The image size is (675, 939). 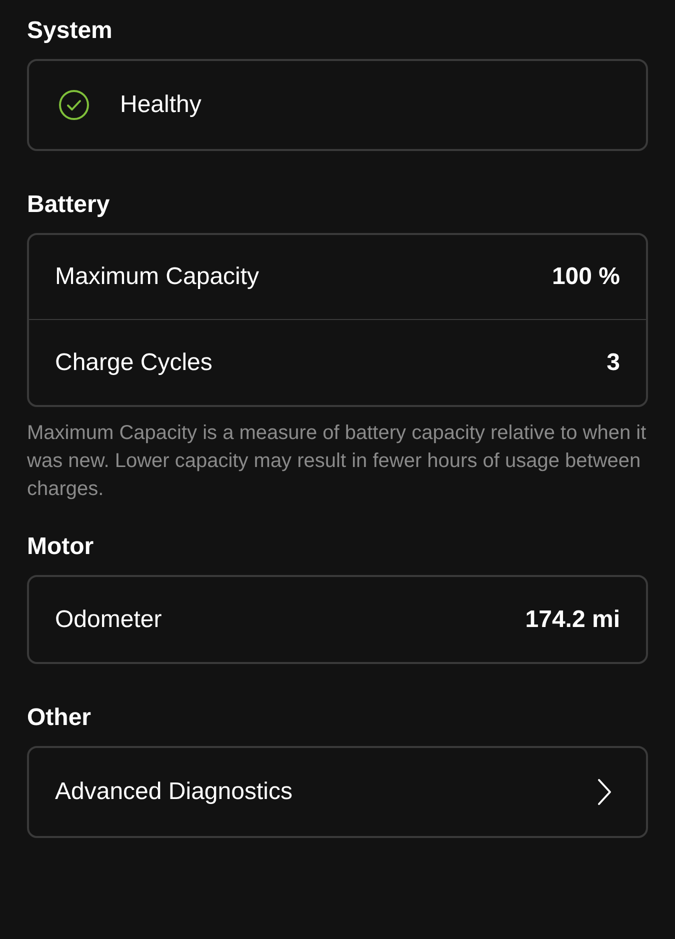 I want to click on section-heading: System, so click(x=70, y=31).